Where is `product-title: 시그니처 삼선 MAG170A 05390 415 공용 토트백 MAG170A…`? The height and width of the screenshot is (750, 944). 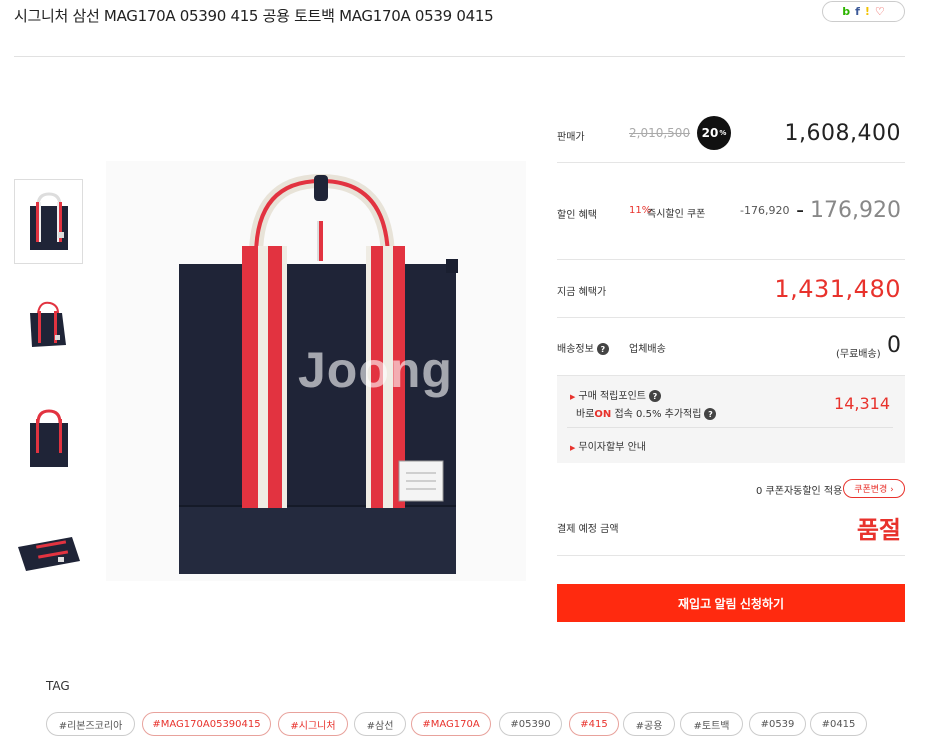
product-title: 시그니처 삼선 MAG170A 05390 415 공용 토트백 MAG170A… is located at coordinates (254, 16).